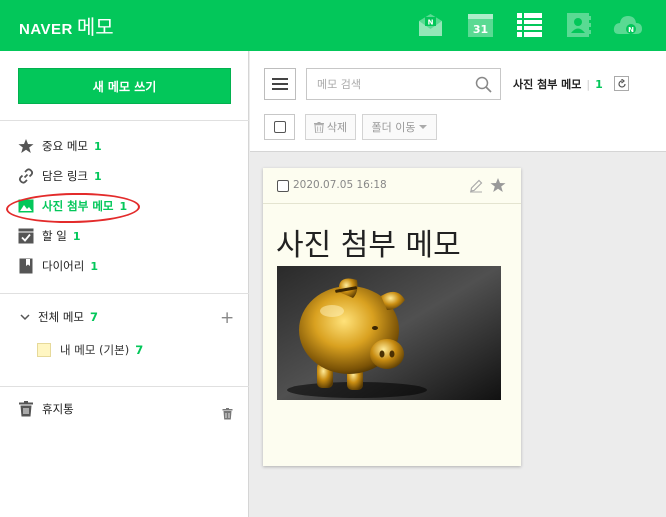 This screenshot has height=517, width=666. I want to click on folder-label: 내 메모 (기본), so click(95, 350).